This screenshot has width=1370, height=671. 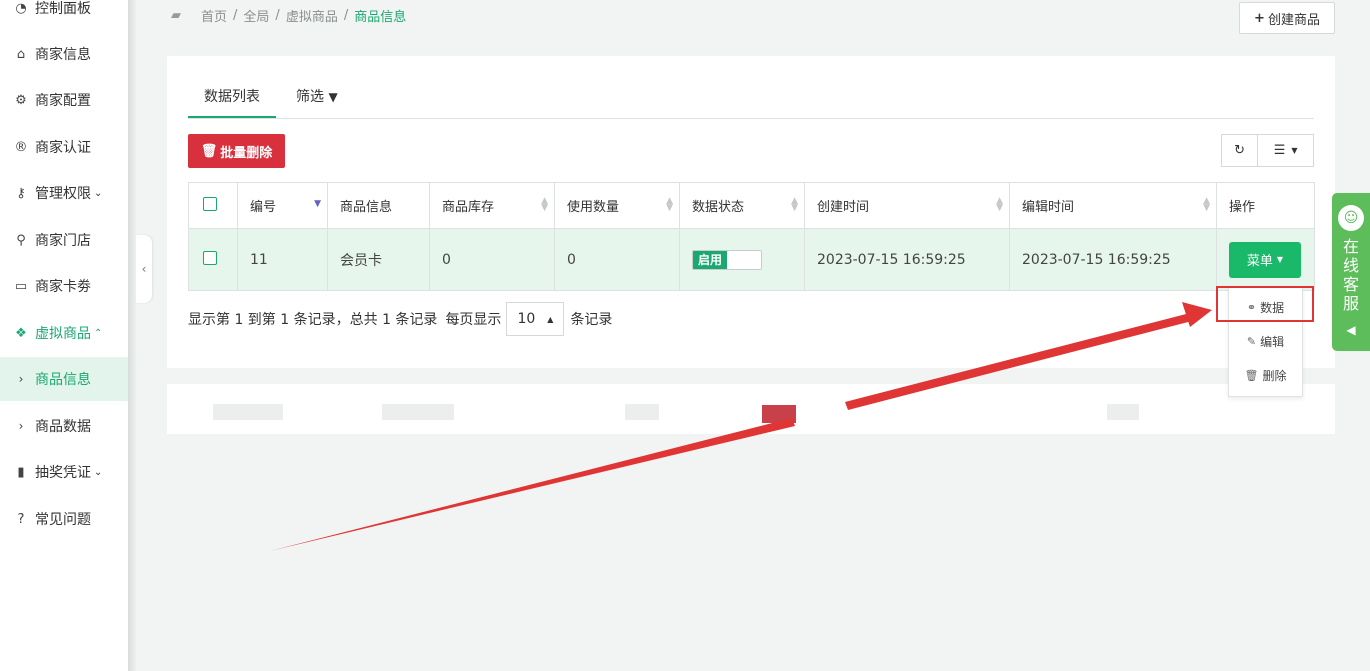 I want to click on column-header-stock: 商品库存 ▲ ▼, so click(x=492, y=205).